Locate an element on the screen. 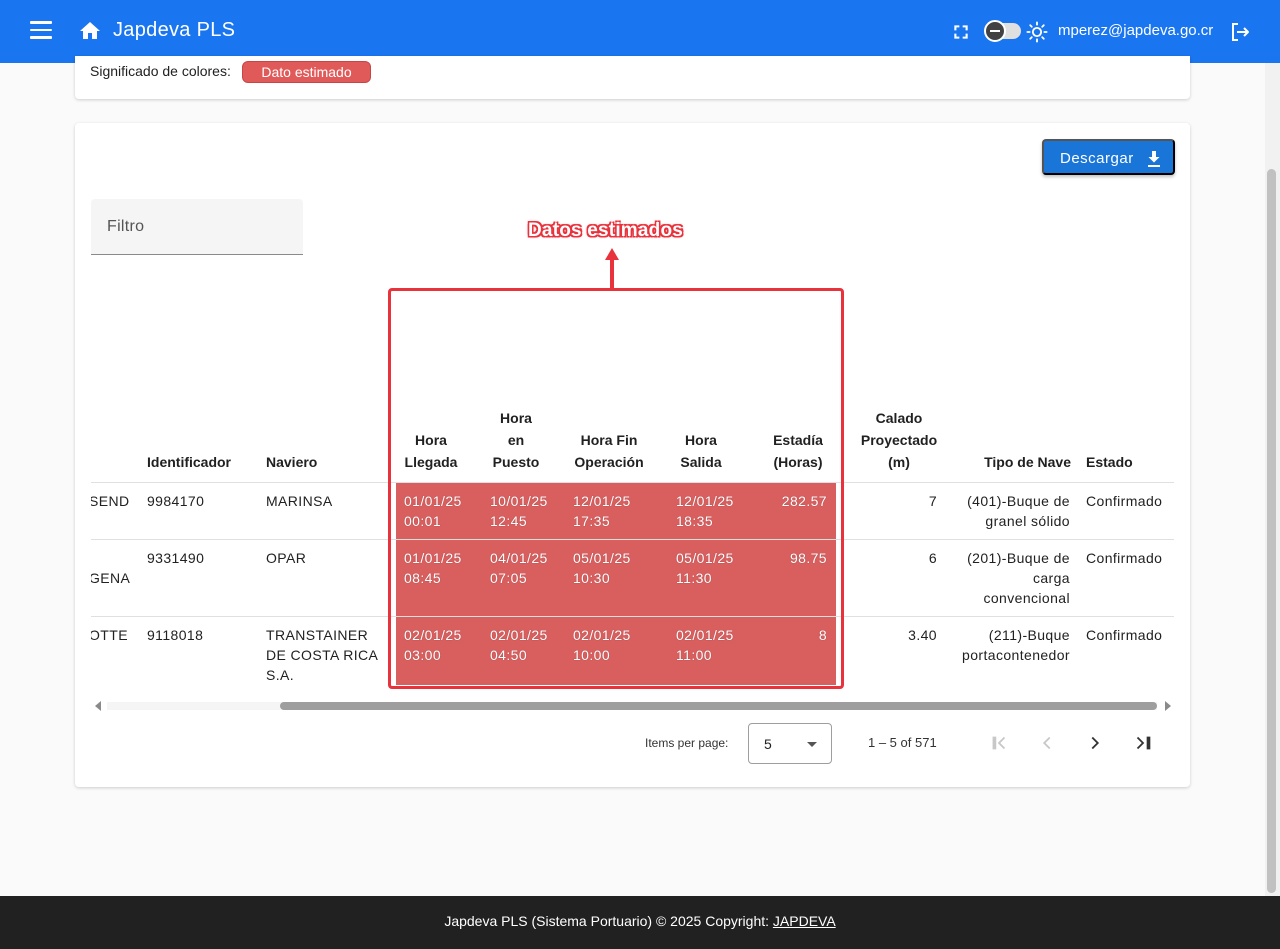 Image resolution: width=1280 pixels, height=949 pixels. header-calado-line: Calado is located at coordinates (899, 418).